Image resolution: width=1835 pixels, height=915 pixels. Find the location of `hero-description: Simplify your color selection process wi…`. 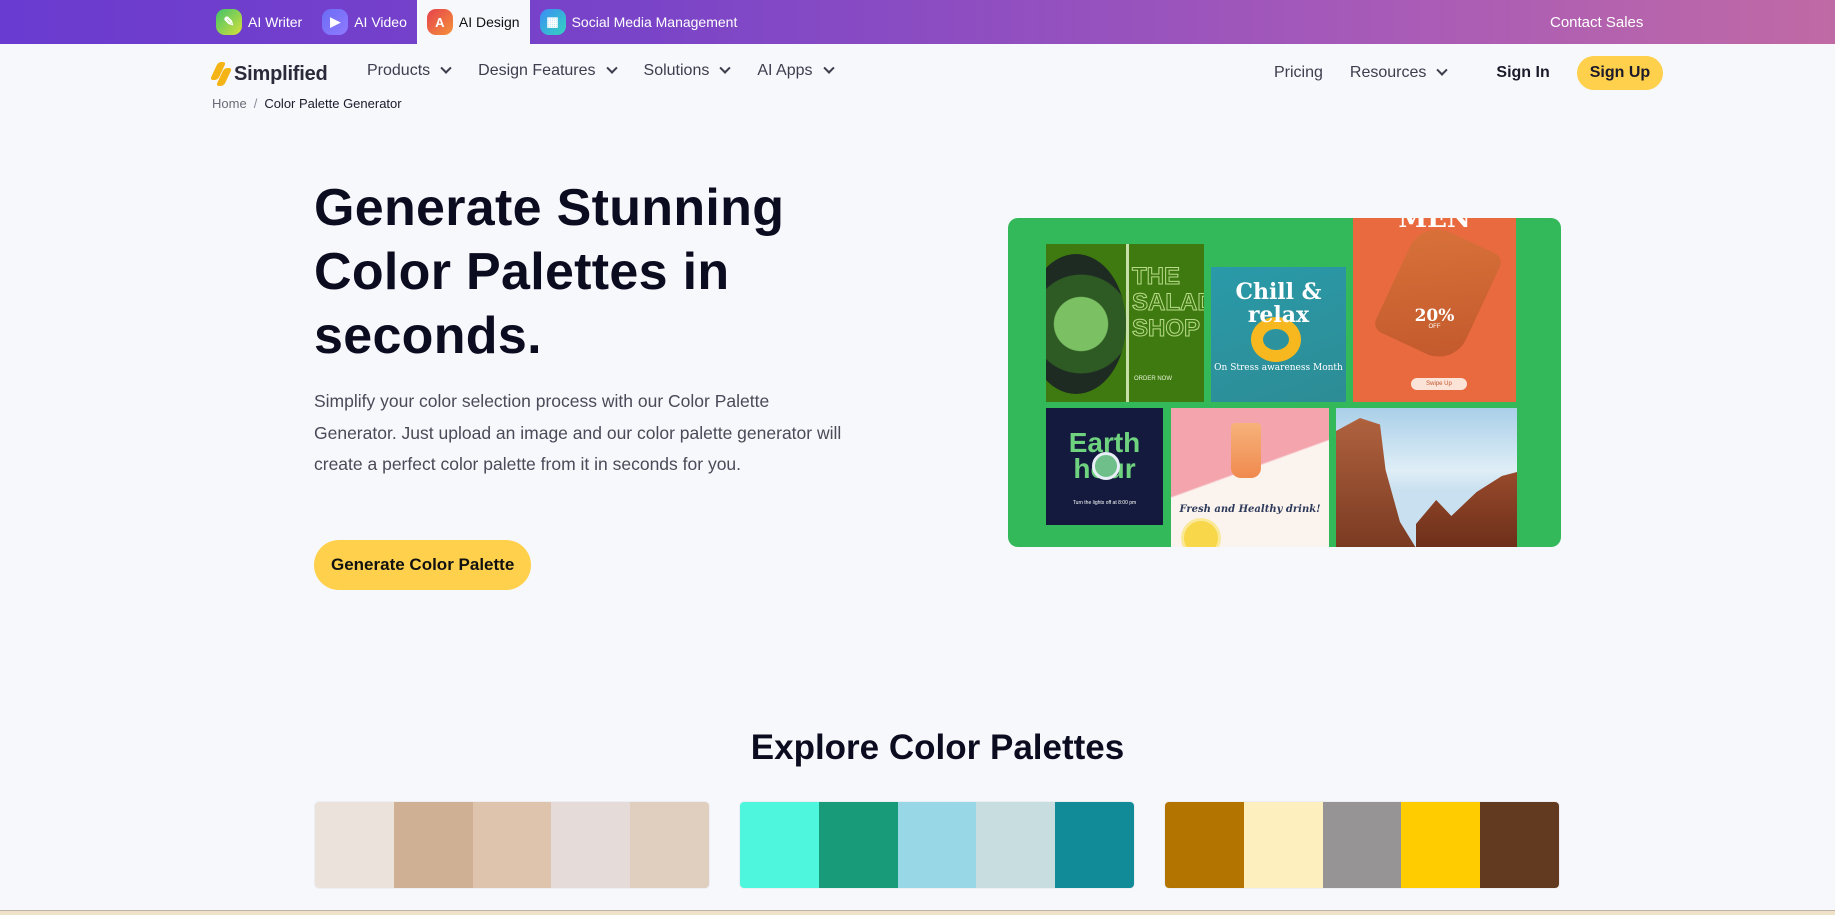

hero-description: Simplify your color selection process wi… is located at coordinates (578, 432).